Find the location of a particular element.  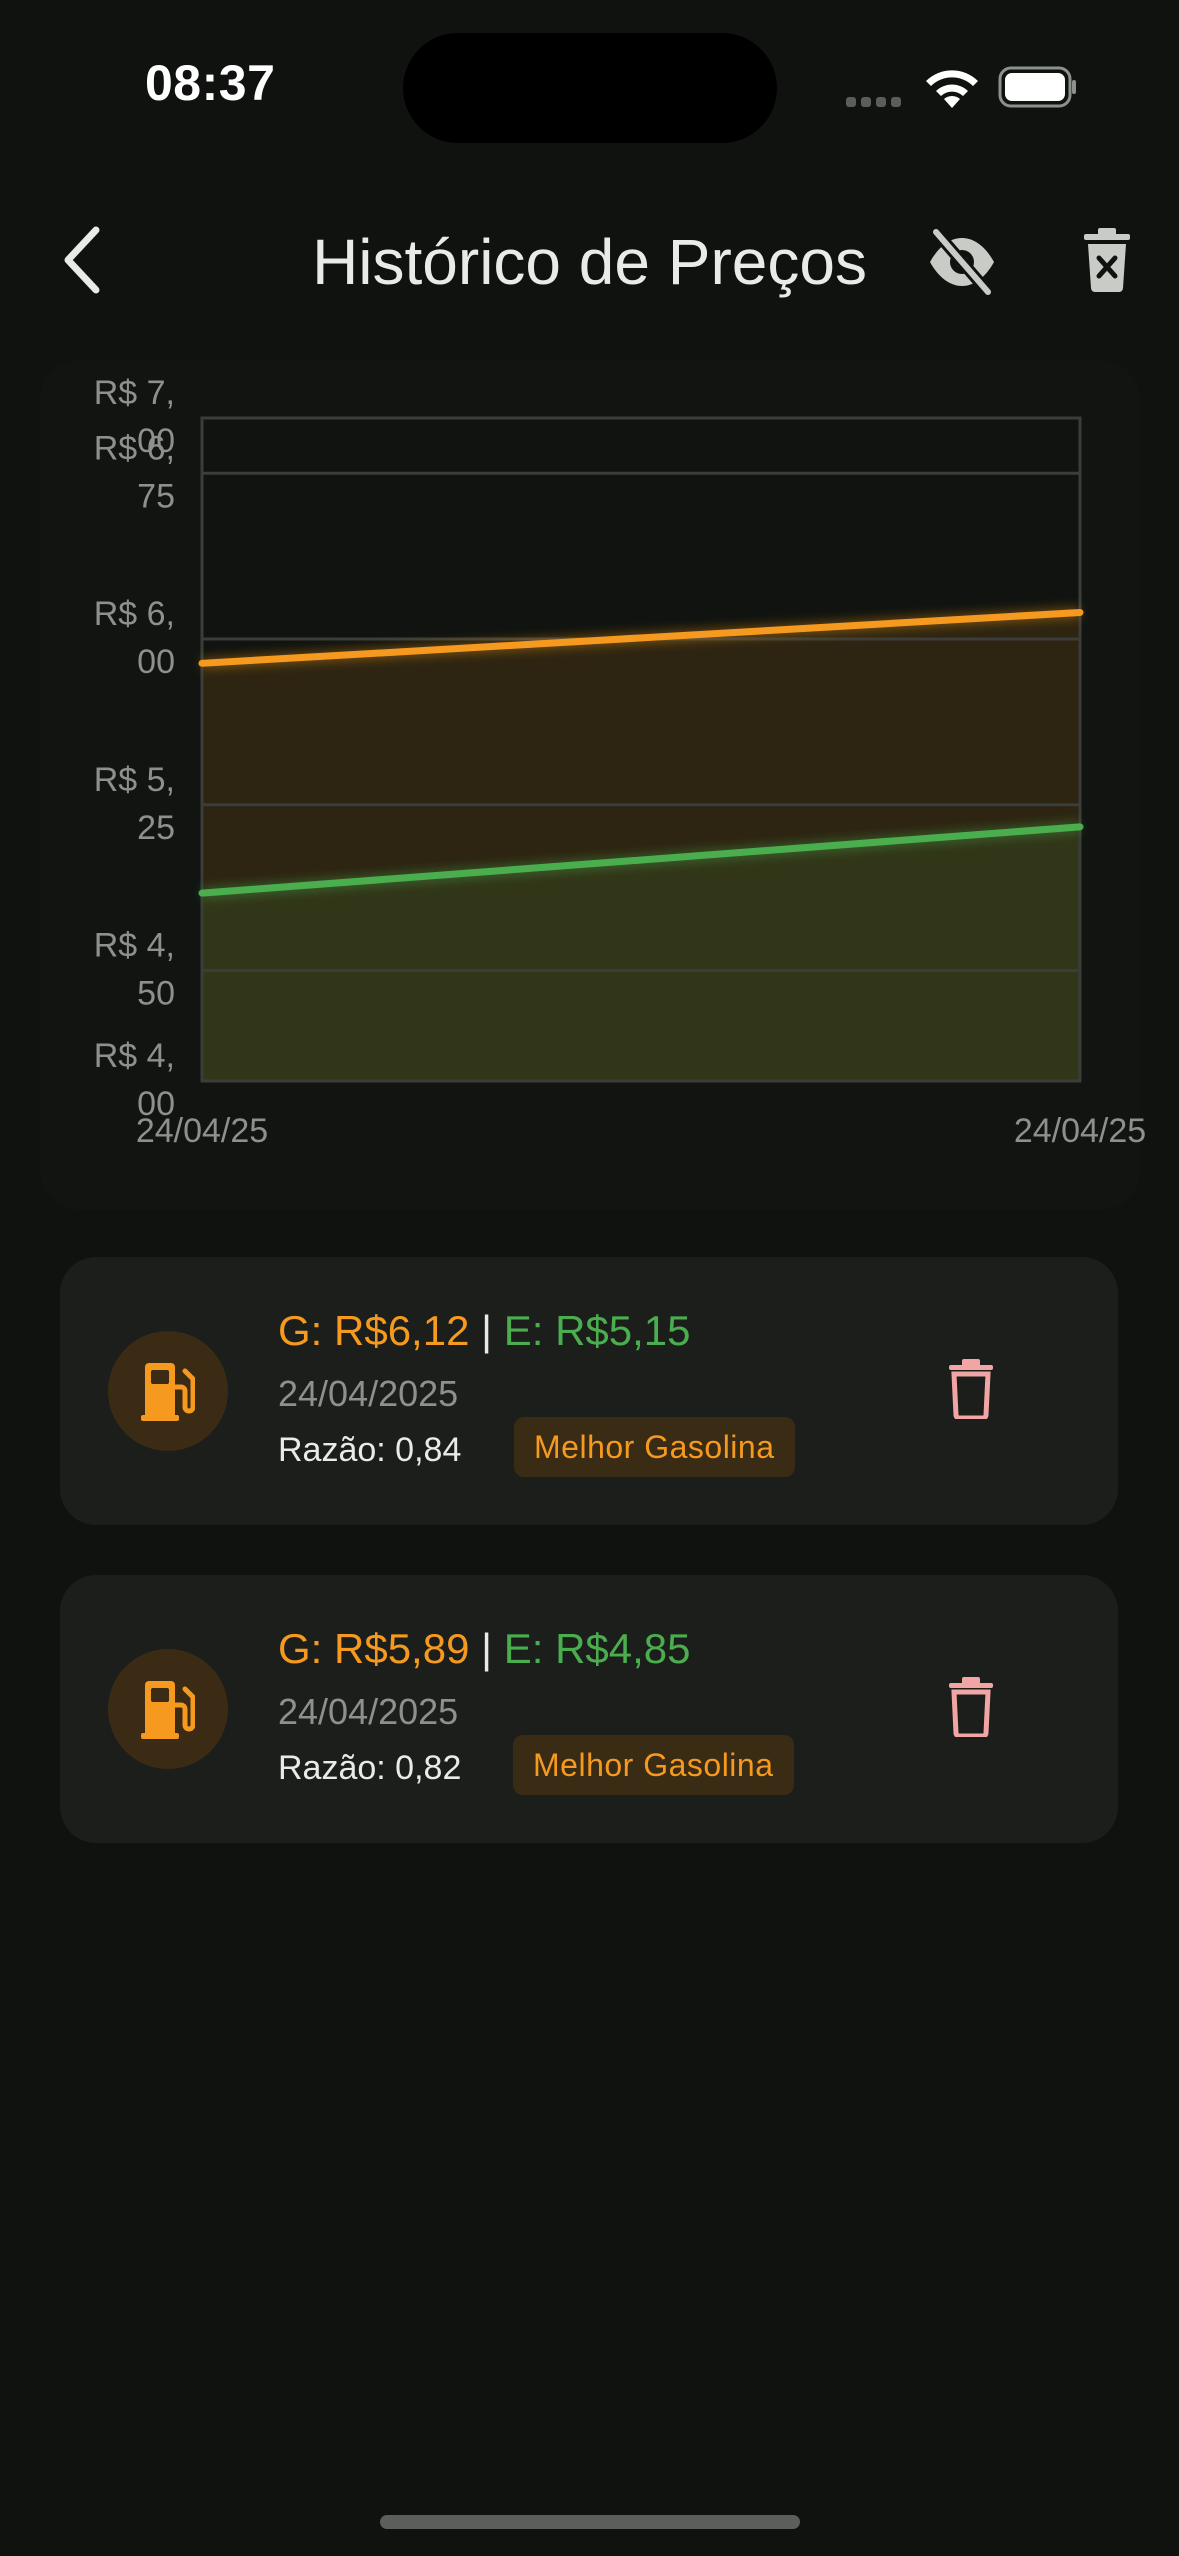

price-summary: G: R$5,89 | E: R$4,85 is located at coordinates (484, 1649).